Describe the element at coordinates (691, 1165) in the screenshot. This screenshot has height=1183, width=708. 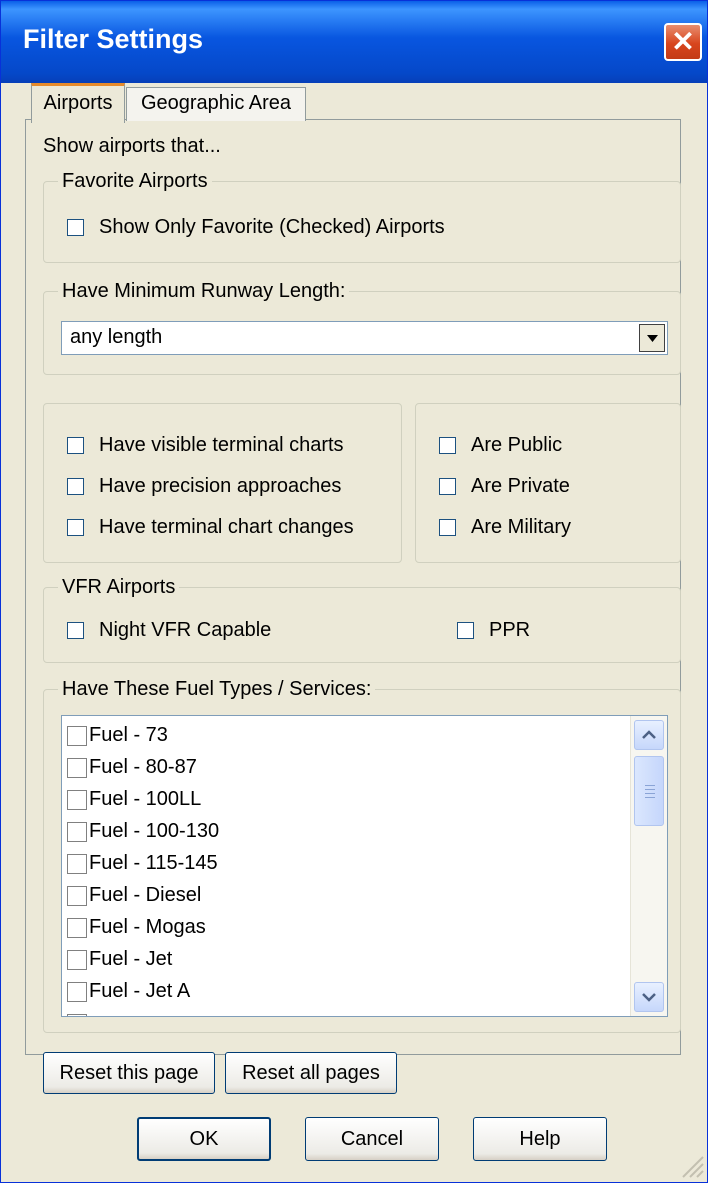
I see `resize-grip-icon` at that location.